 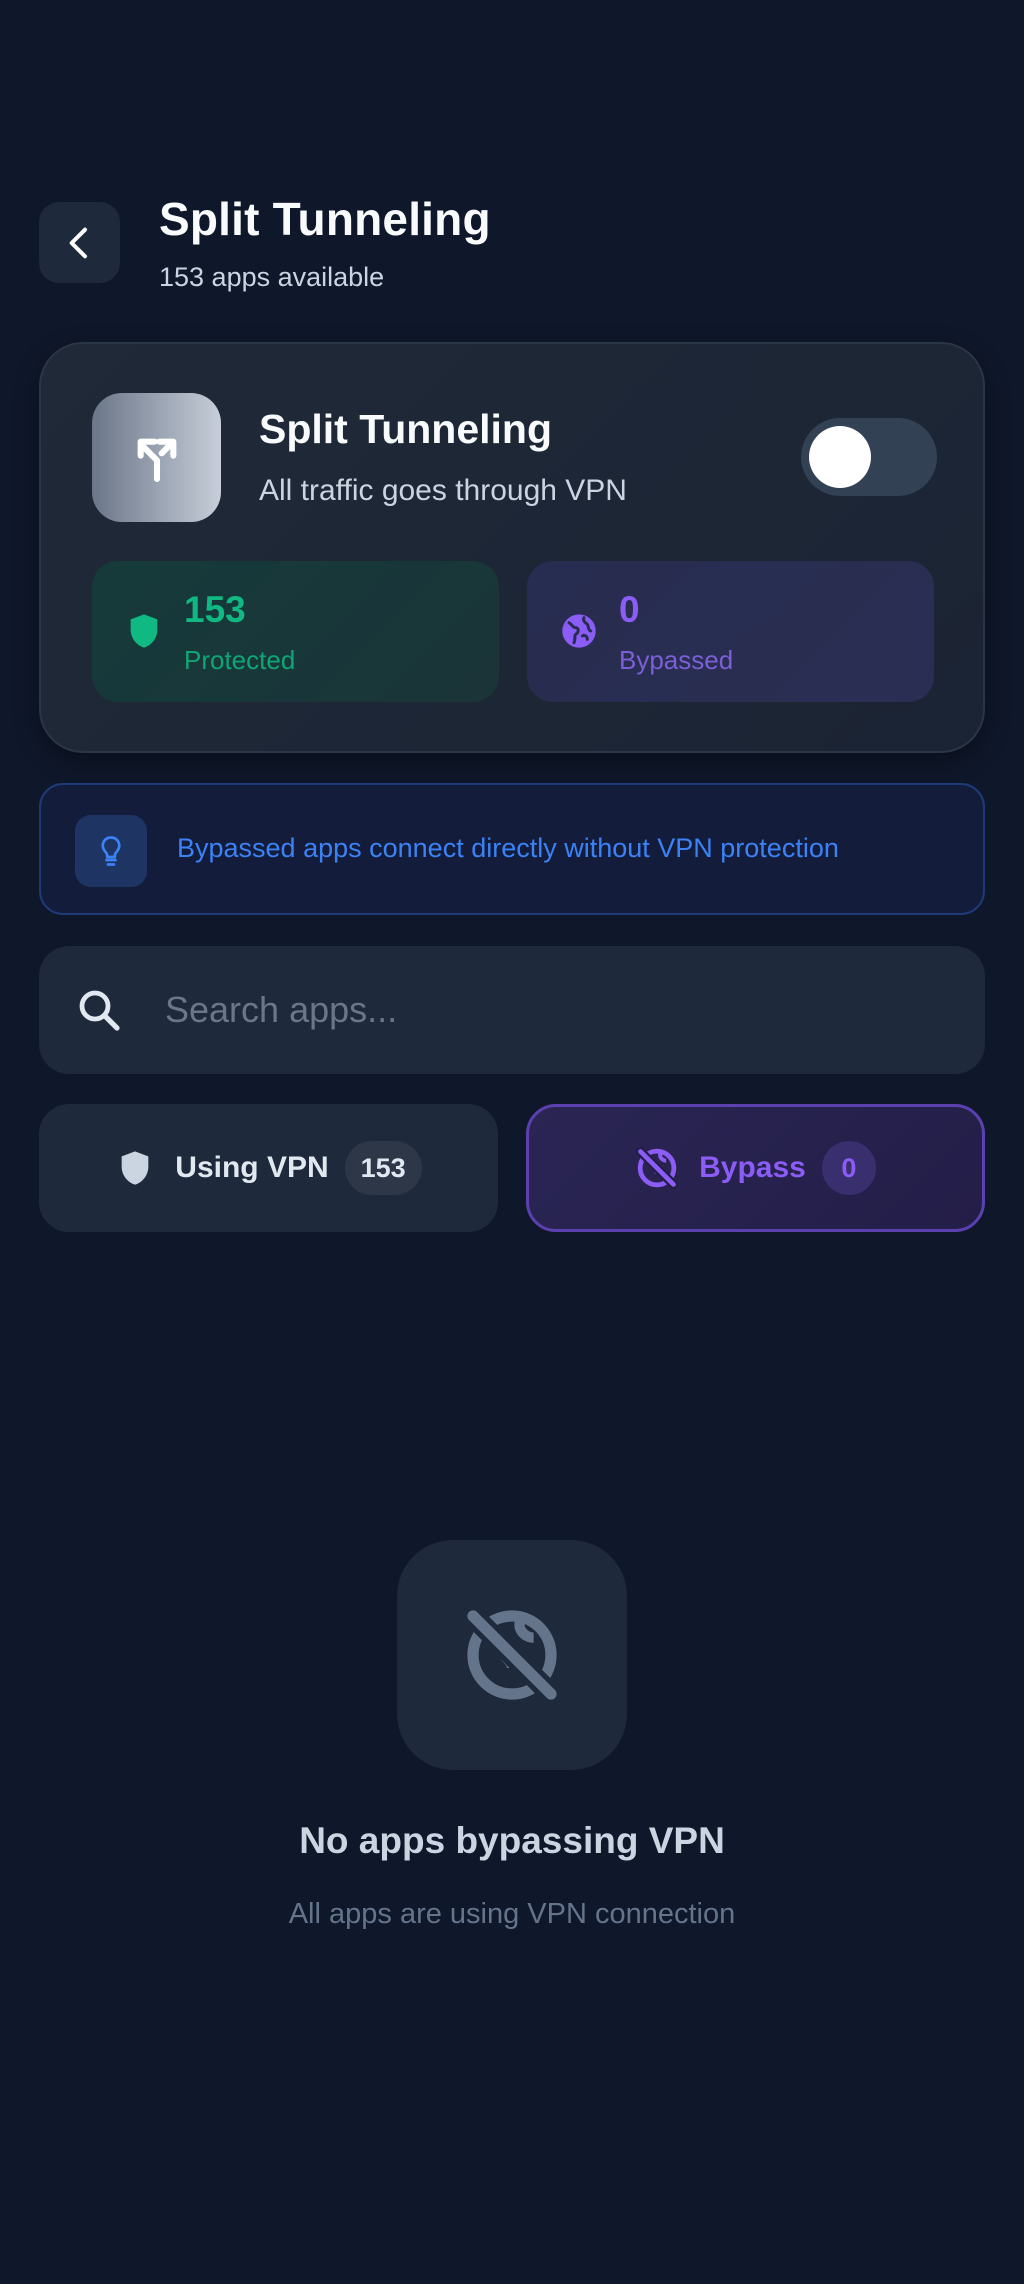 I want to click on search-bar, so click(x=512, y=1010).